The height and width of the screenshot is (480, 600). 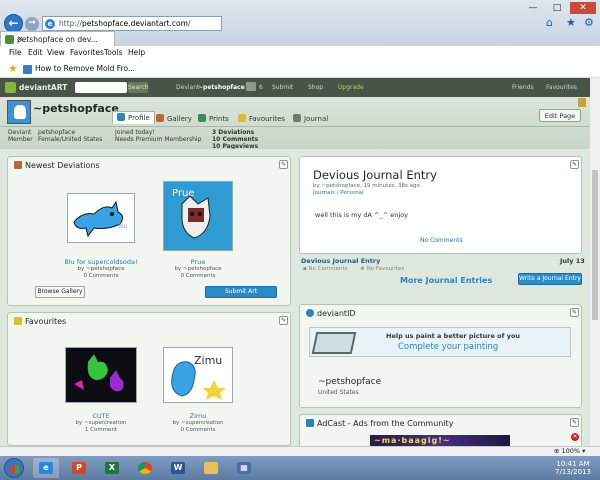 What do you see at coordinates (310, 119) in the screenshot?
I see `tab-journal: Journal` at bounding box center [310, 119].